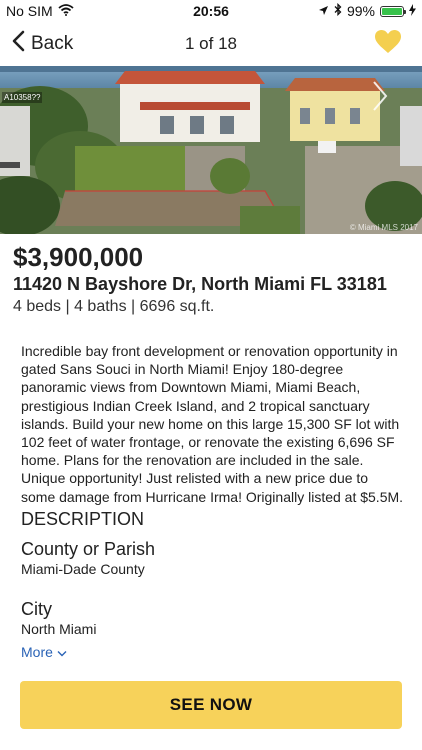 This screenshot has width=422, height=750. I want to click on see-now-button: SEE NOW, so click(211, 705).